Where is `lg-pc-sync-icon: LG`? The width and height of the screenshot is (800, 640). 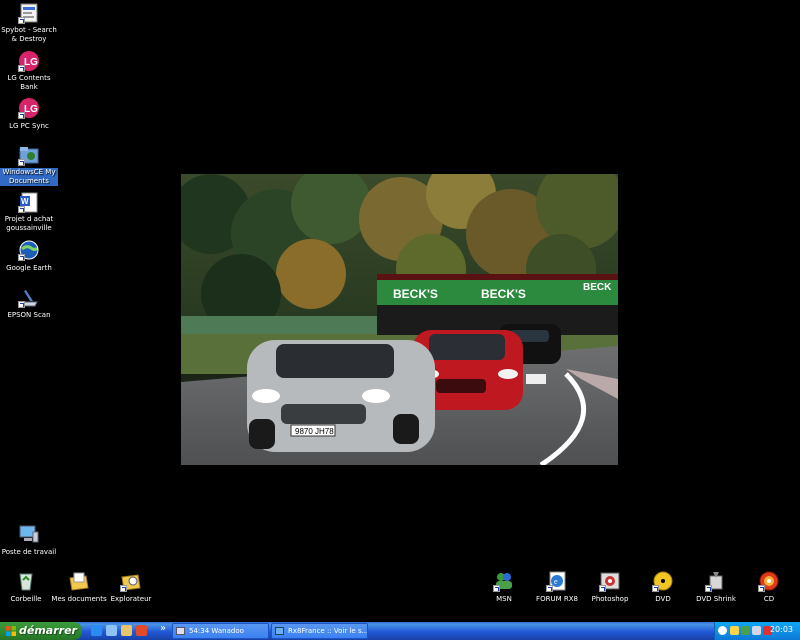 lg-pc-sync-icon: LG is located at coordinates (29, 108).